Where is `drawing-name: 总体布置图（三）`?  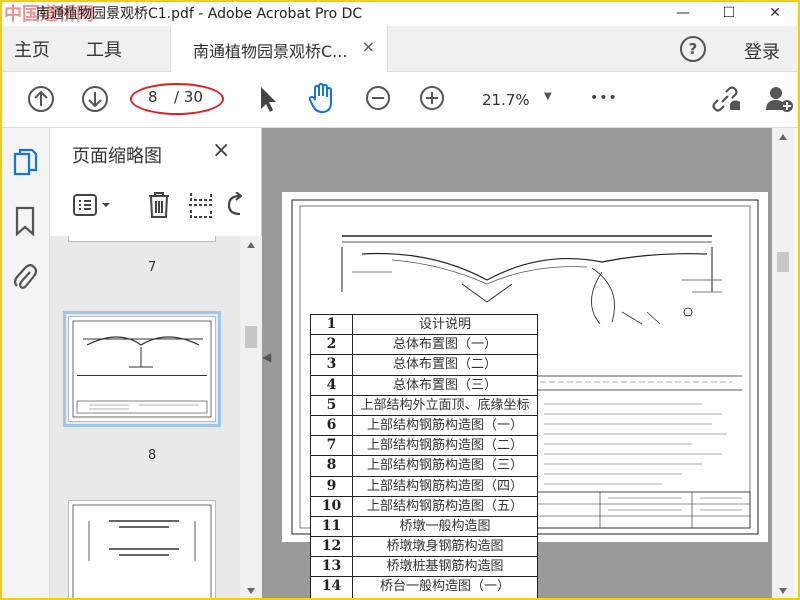
drawing-name: 总体布置图（三） is located at coordinates (444, 385).